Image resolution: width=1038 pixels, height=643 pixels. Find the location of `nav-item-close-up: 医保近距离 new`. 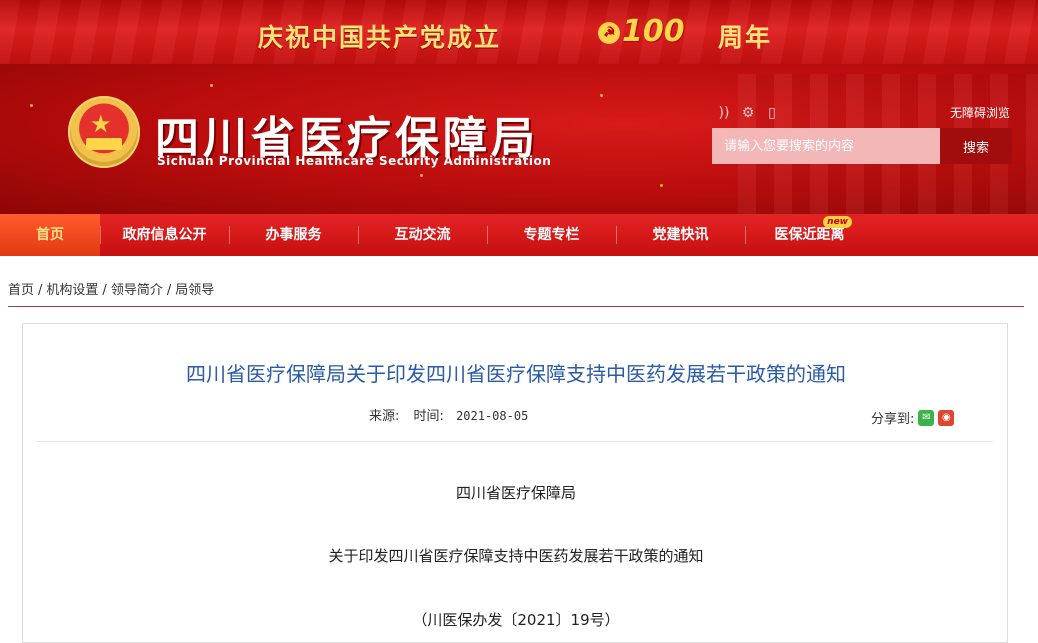

nav-item-close-up: 医保近距离 new is located at coordinates (809, 235).